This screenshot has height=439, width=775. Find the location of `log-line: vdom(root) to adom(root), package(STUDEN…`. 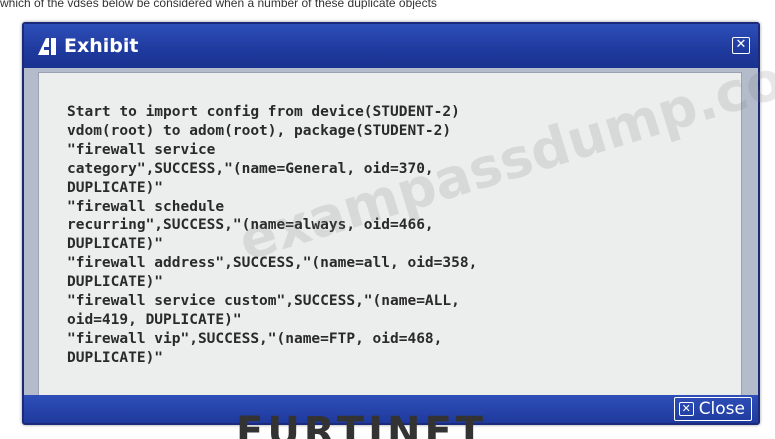

log-line: vdom(root) to adom(root), package(STUDEN… is located at coordinates (259, 130).